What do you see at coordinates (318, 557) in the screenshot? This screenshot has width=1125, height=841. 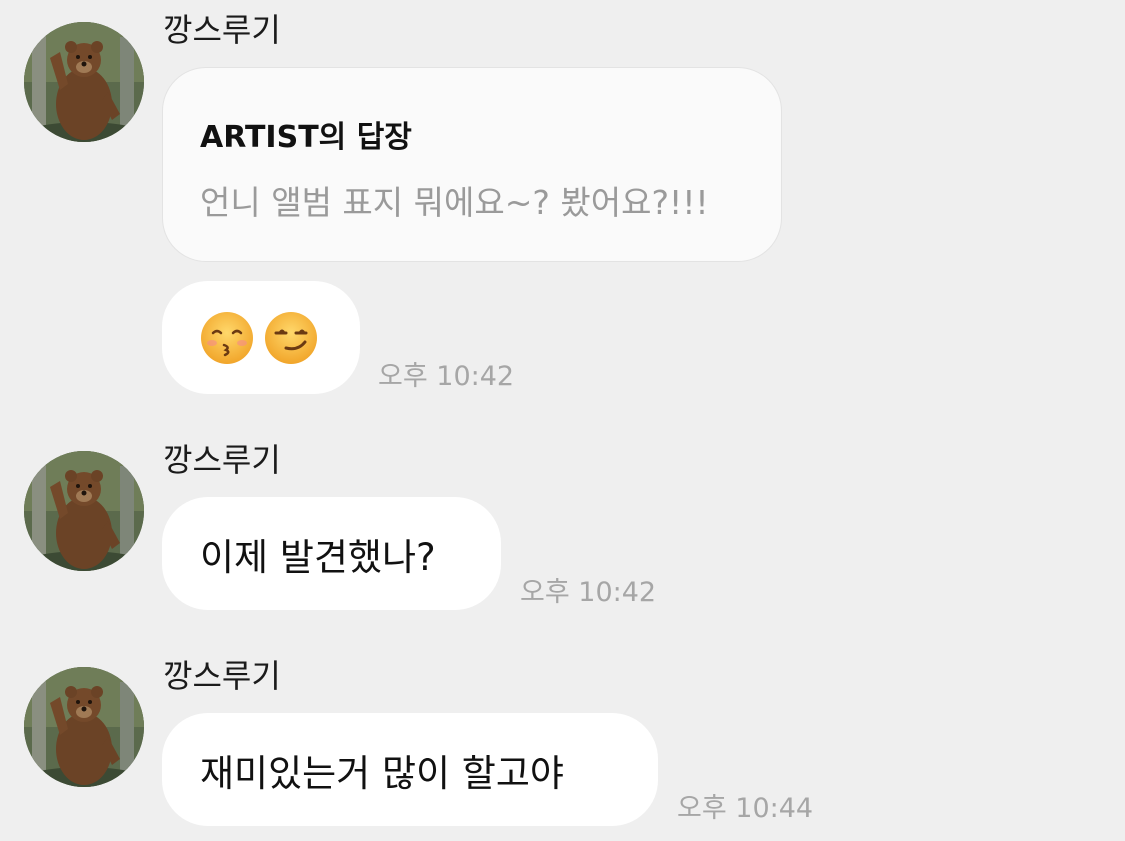 I see `message-text: 이제 발견했나?` at bounding box center [318, 557].